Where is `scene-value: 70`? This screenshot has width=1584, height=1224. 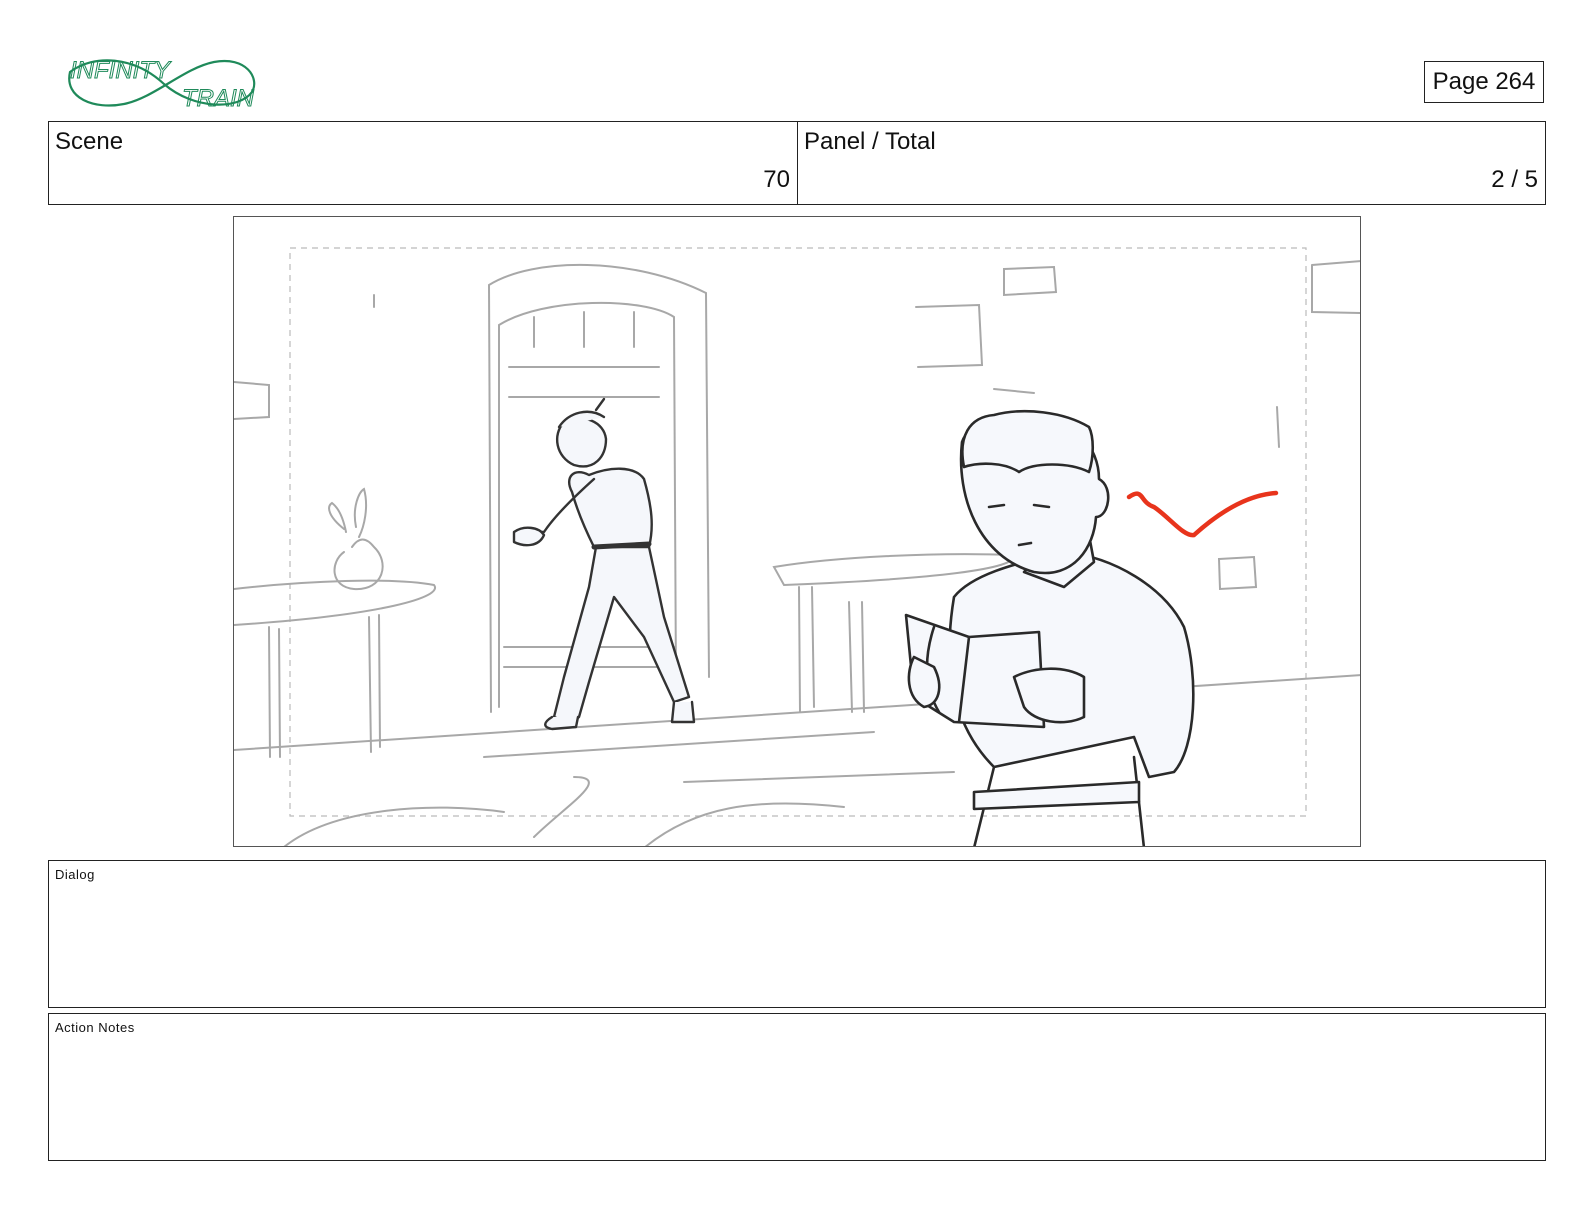
scene-value: 70 is located at coordinates (776, 179).